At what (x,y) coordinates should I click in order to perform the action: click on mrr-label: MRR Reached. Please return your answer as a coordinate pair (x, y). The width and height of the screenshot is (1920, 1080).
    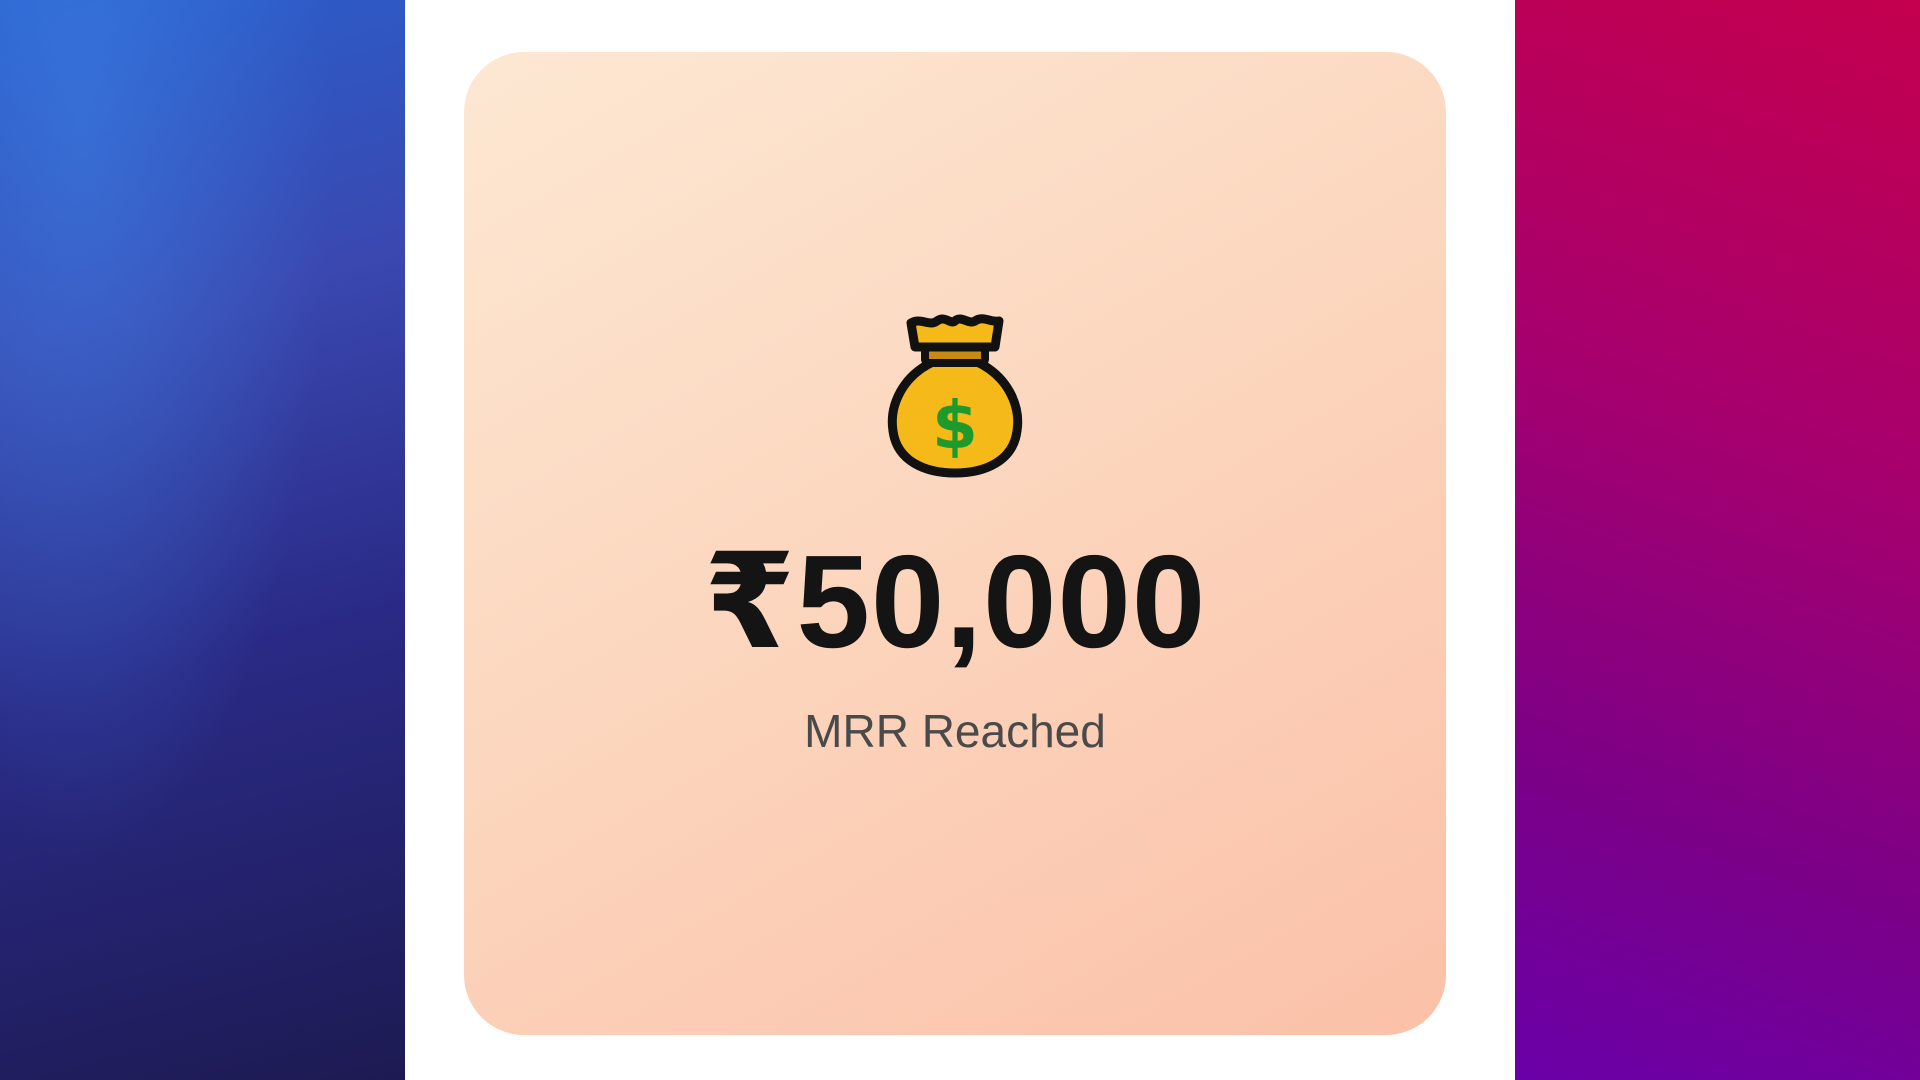
    Looking at the image, I should click on (955, 731).